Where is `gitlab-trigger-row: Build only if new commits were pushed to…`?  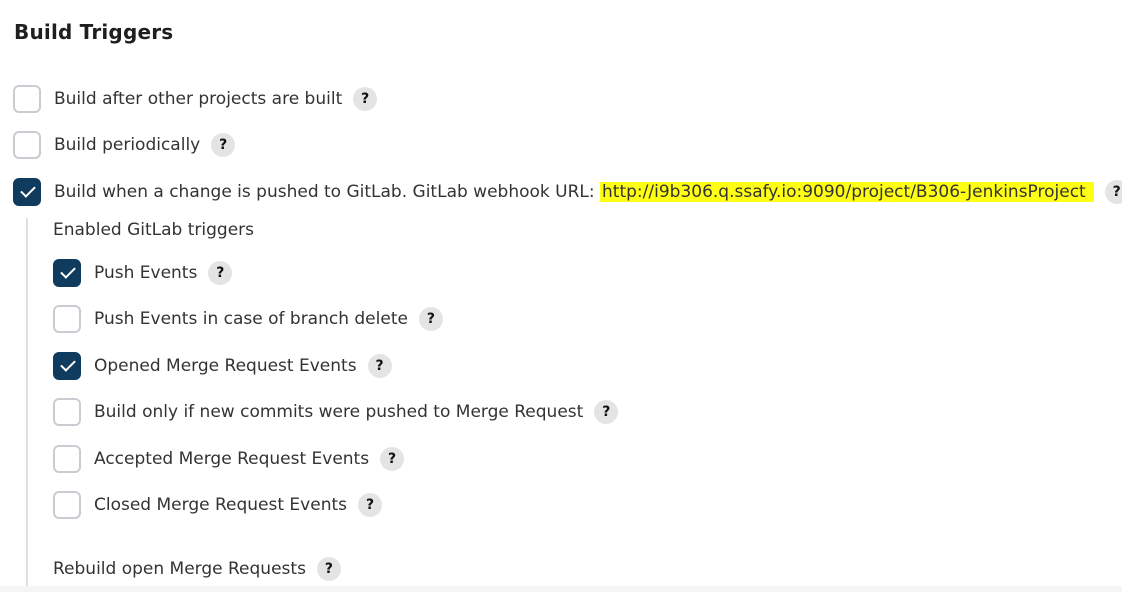
gitlab-trigger-row: Build only if new commits were pushed to… is located at coordinates (336, 412).